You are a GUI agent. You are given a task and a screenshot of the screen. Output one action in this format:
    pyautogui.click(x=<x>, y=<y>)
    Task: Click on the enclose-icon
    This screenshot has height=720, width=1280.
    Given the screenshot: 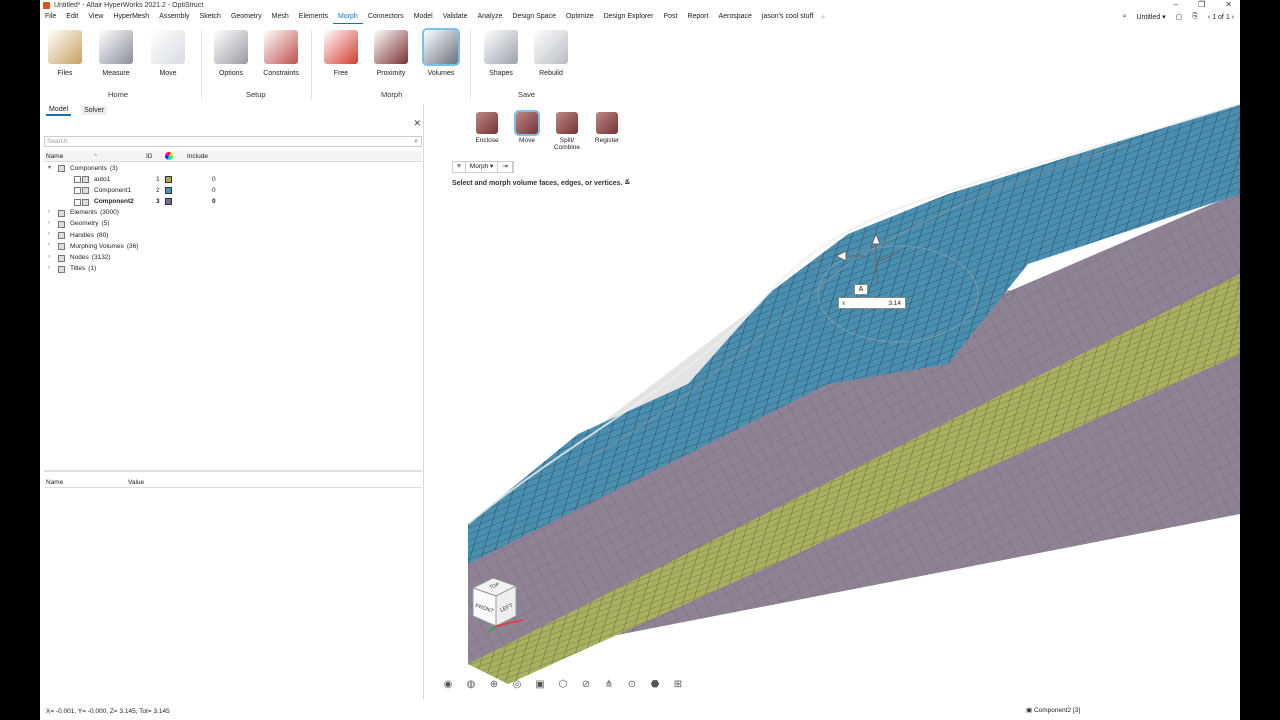 What is the action you would take?
    pyautogui.click(x=487, y=123)
    